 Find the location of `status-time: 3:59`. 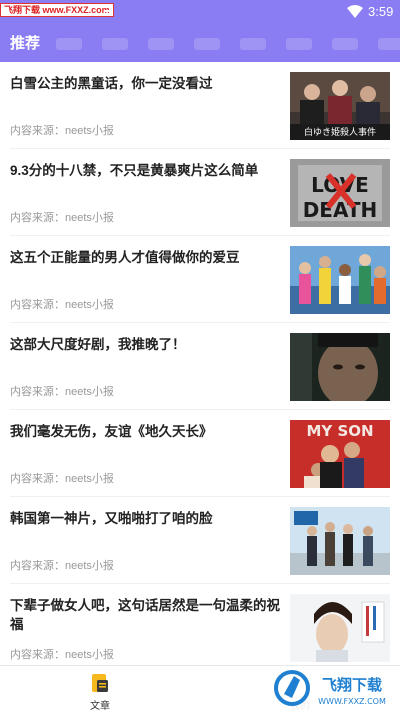

status-time: 3:59 is located at coordinates (381, 11).